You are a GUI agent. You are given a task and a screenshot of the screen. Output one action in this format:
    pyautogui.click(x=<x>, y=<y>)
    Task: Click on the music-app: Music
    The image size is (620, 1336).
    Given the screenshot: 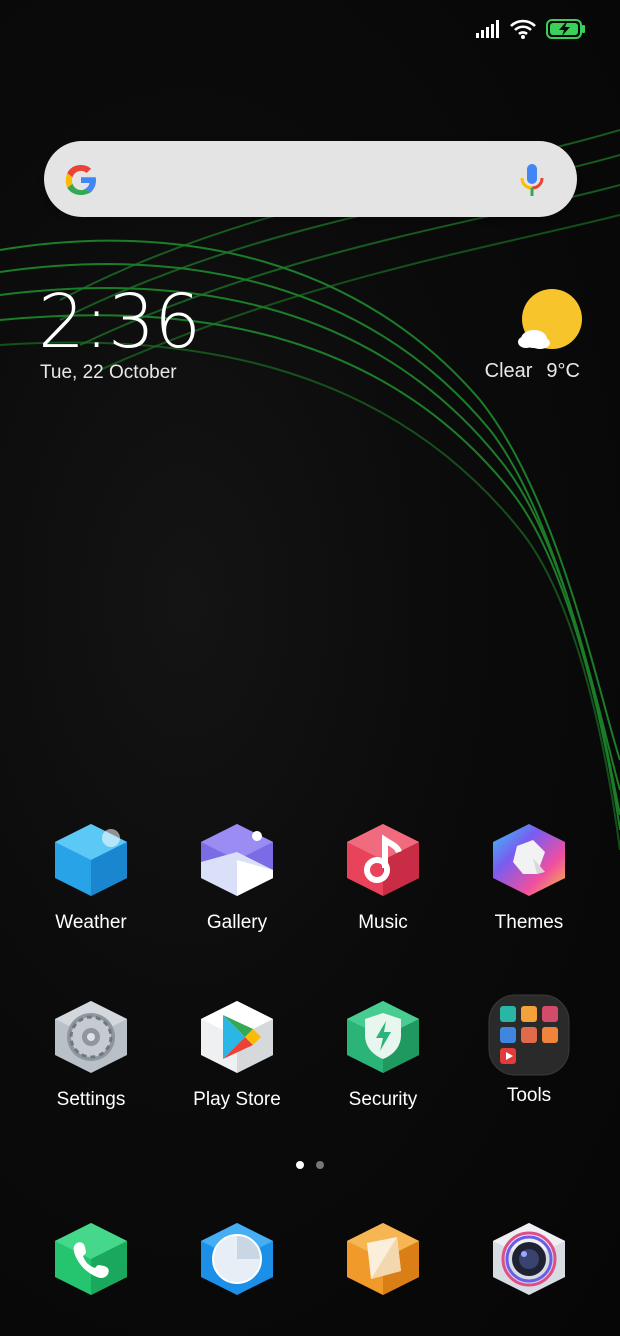 What is the action you would take?
    pyautogui.click(x=383, y=878)
    